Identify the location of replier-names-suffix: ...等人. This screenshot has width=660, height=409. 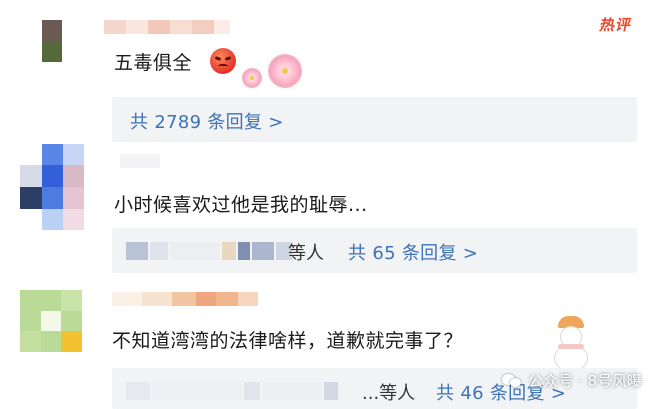
(389, 393).